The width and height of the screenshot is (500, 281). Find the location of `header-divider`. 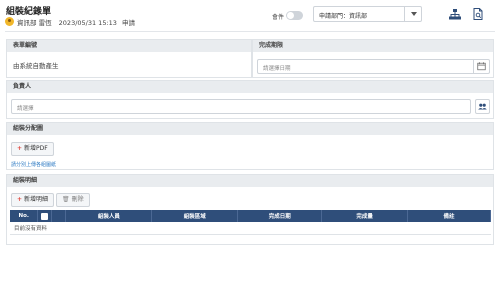

header-divider is located at coordinates (250, 31).